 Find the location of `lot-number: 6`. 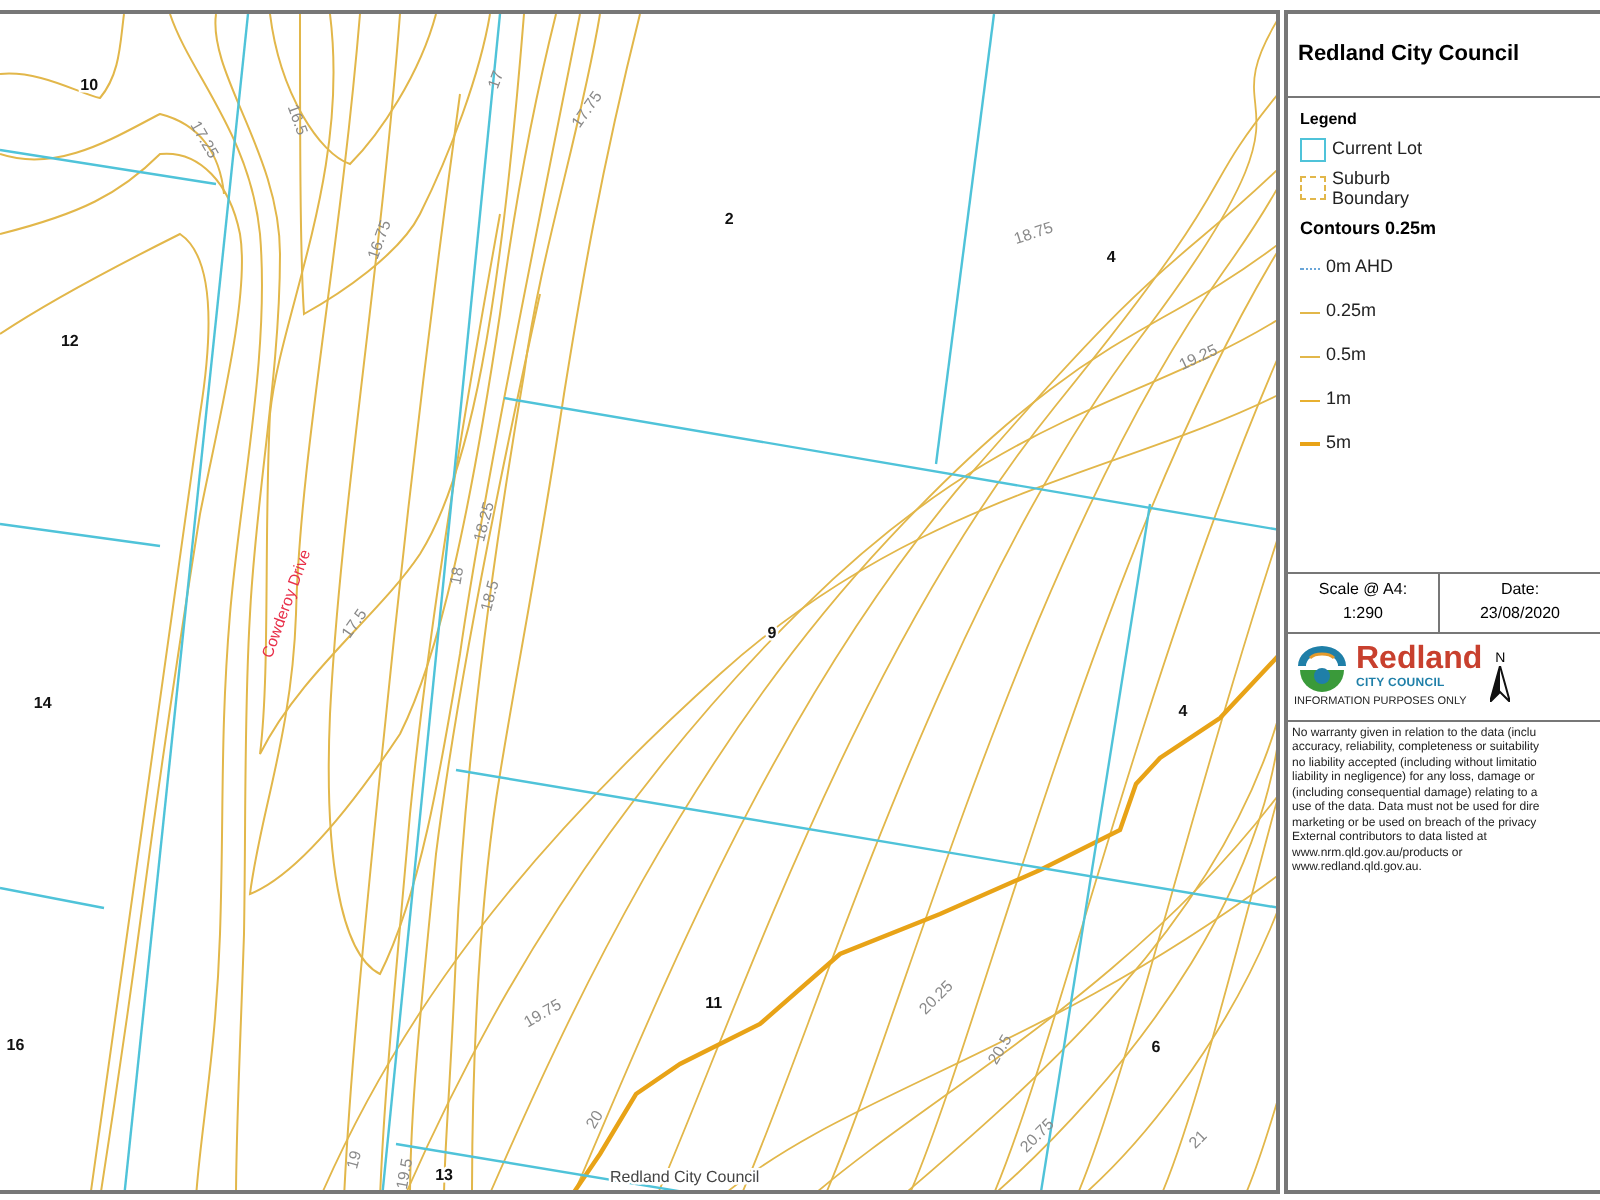

lot-number: 6 is located at coordinates (1156, 1047).